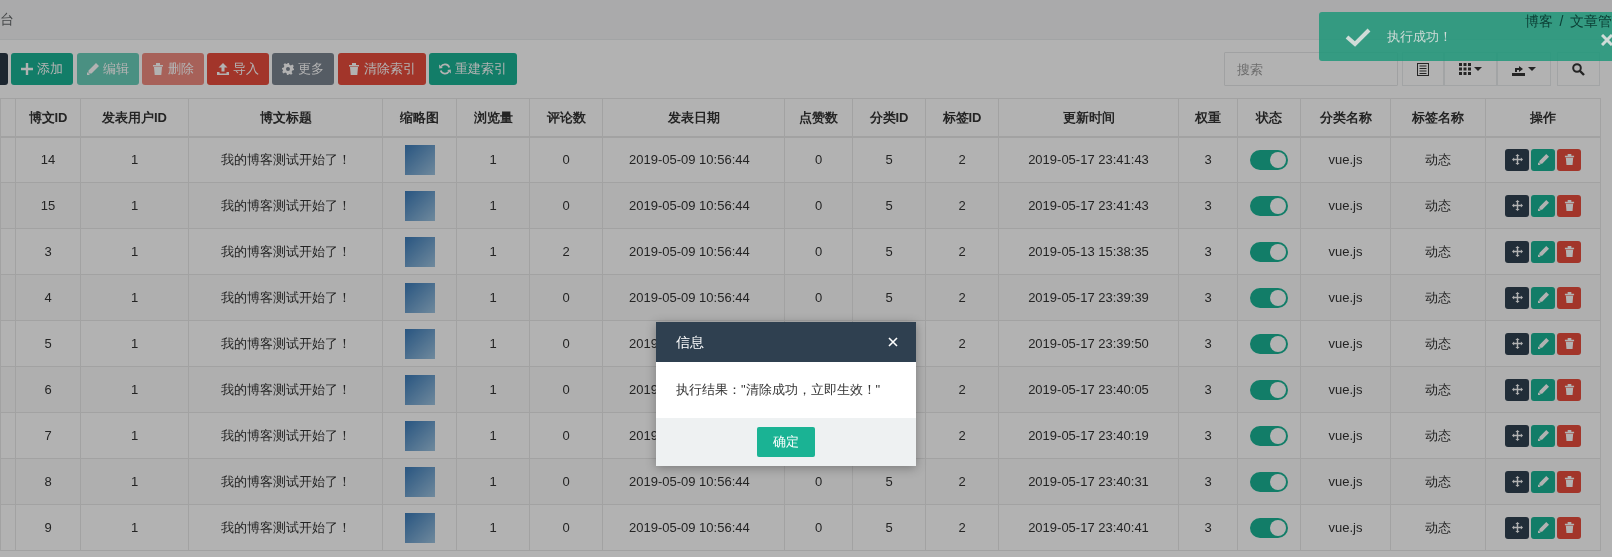 The height and width of the screenshot is (557, 1612). Describe the element at coordinates (134, 117) in the screenshot. I see `column-header: 发表用户ID` at that location.